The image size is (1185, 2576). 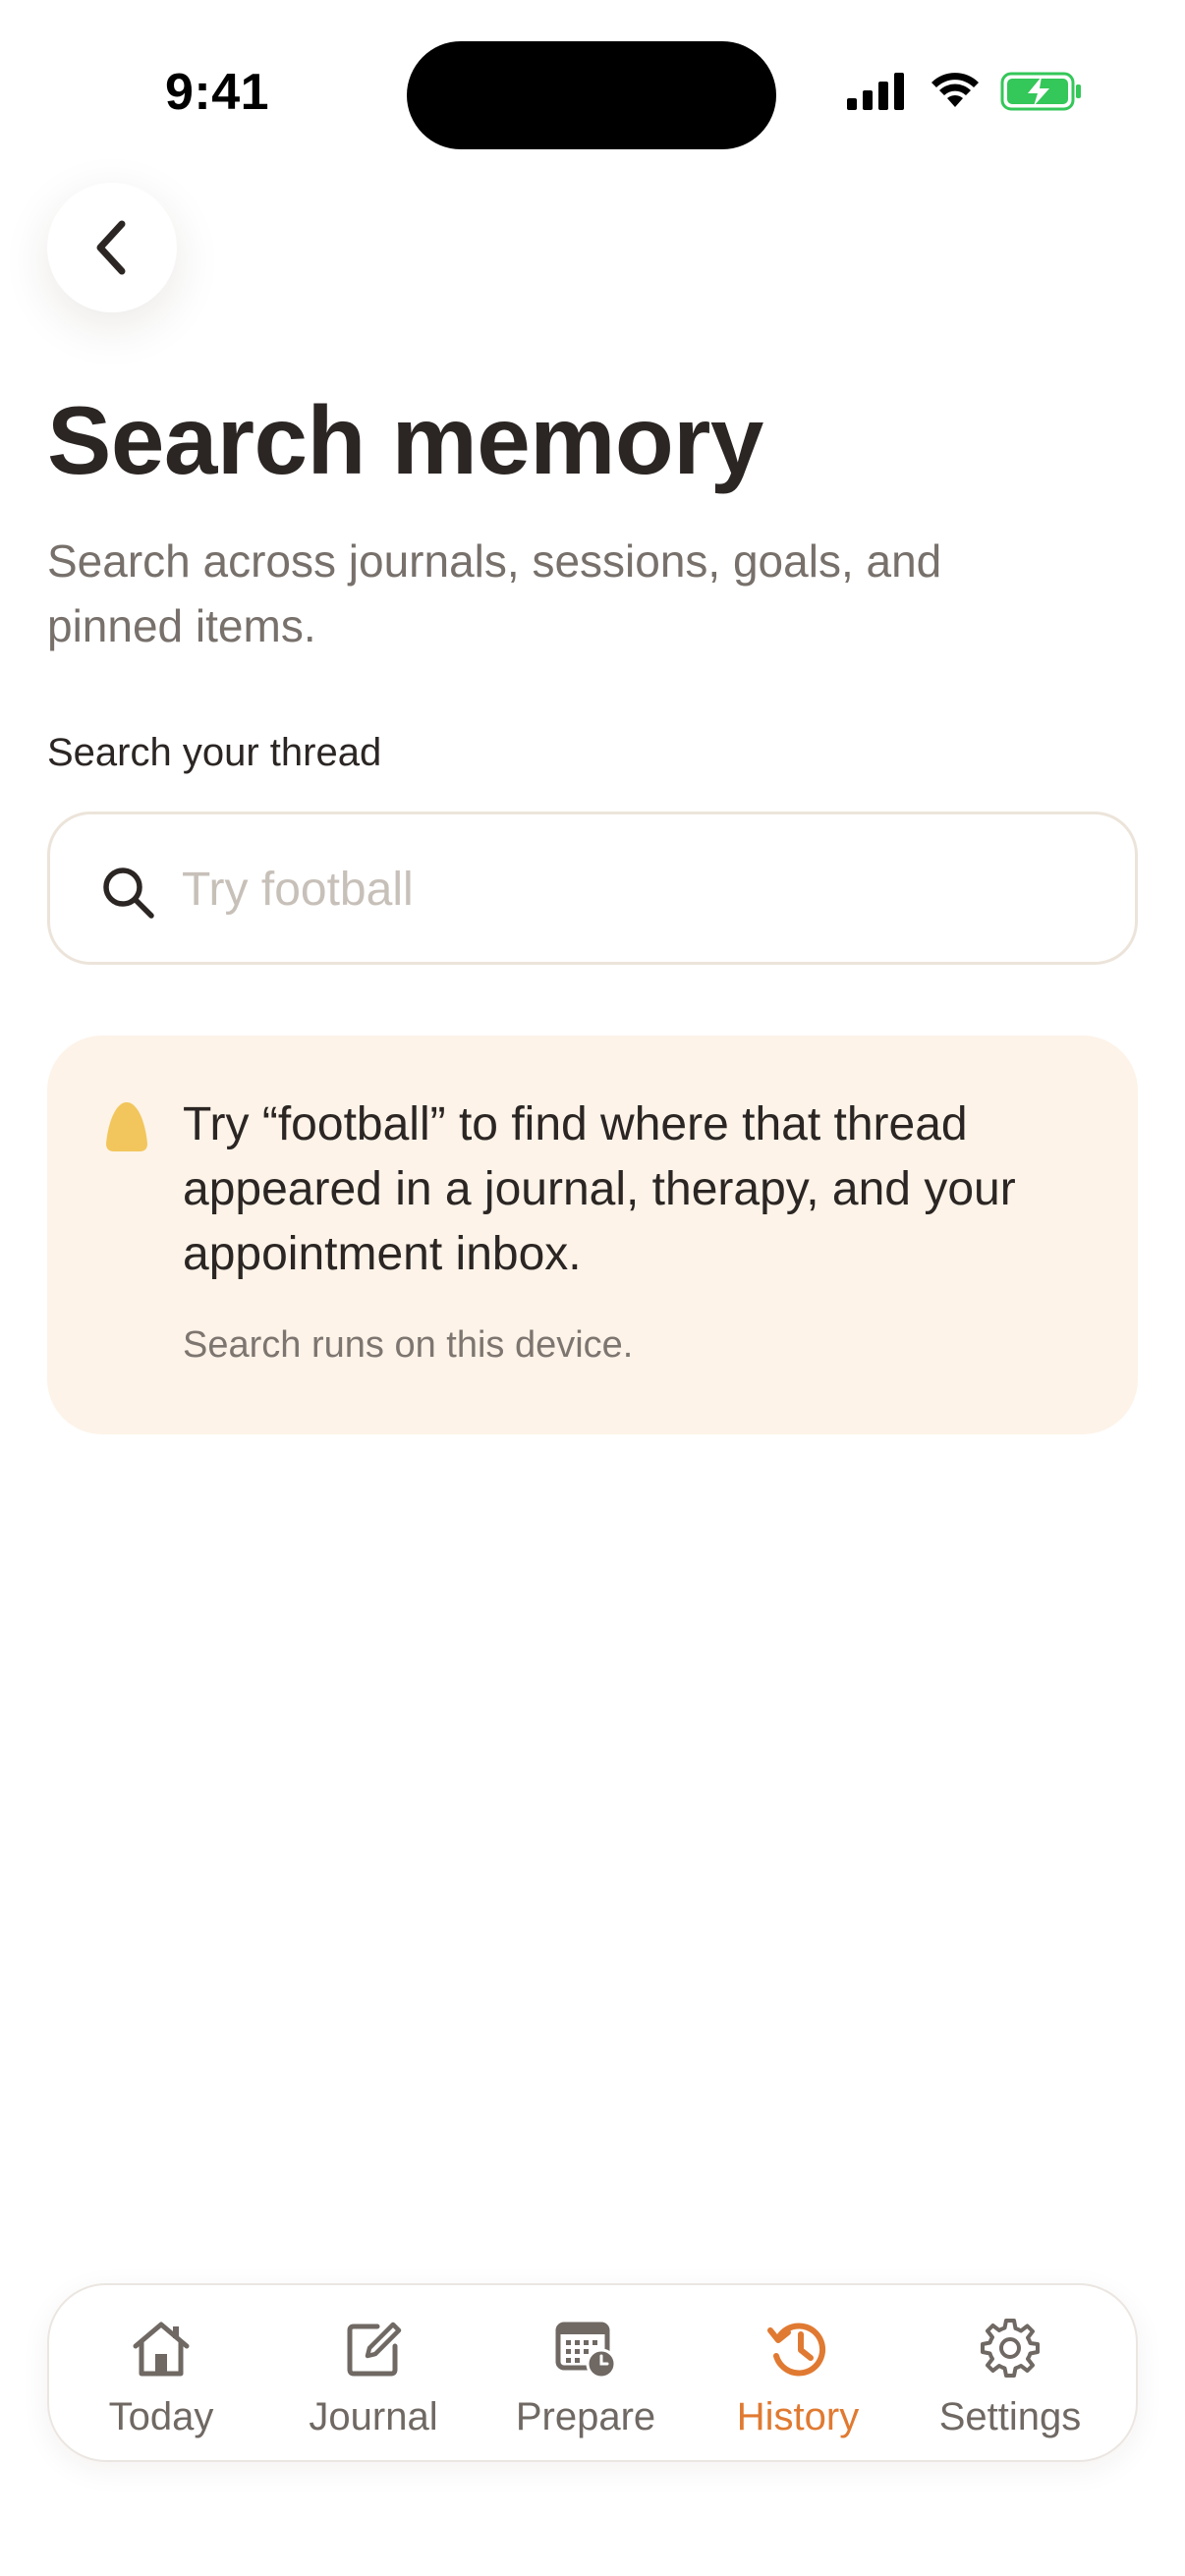 I want to click on yellow-drop-icon, so click(x=127, y=1126).